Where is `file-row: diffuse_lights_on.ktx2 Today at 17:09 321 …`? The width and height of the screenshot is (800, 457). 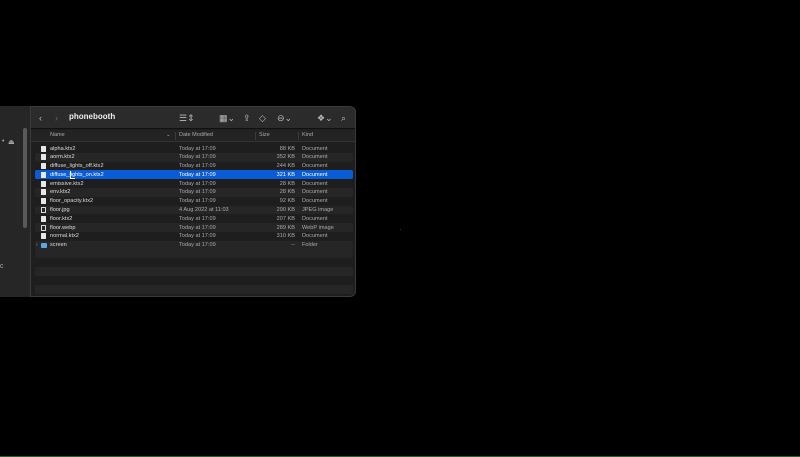
file-row: diffuse_lights_on.ktx2 Today at 17:09 321 … is located at coordinates (194, 175).